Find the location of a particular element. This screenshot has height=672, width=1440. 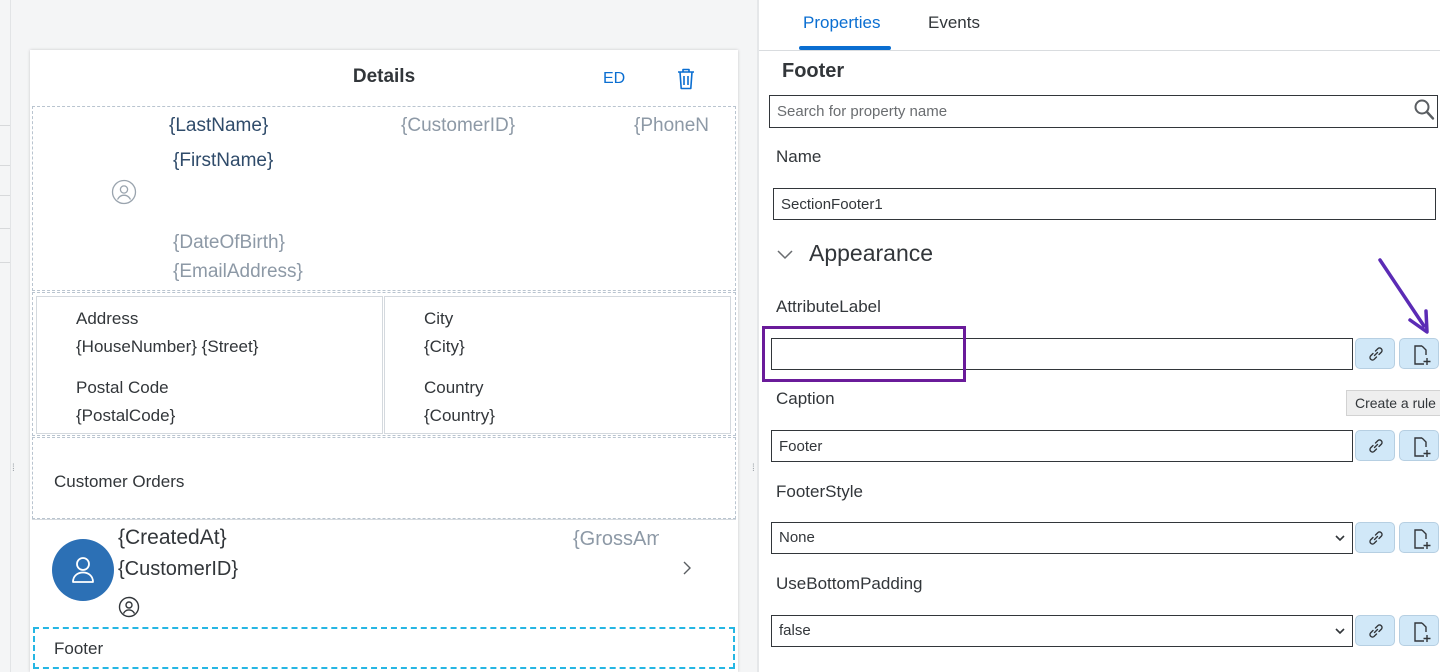

use-bottom-padding-label: UseBottomPadding is located at coordinates (849, 583).